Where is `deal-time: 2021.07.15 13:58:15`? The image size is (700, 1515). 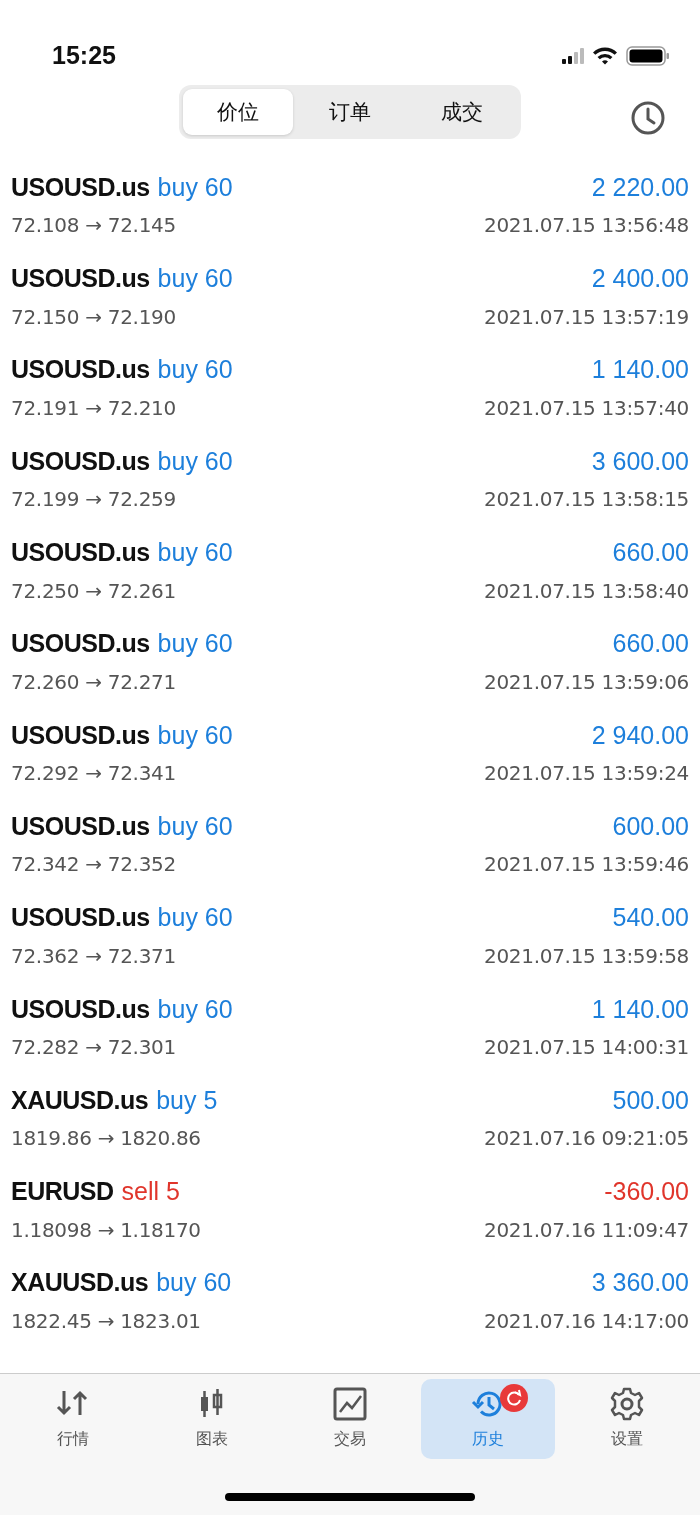 deal-time: 2021.07.15 13:58:15 is located at coordinates (586, 500).